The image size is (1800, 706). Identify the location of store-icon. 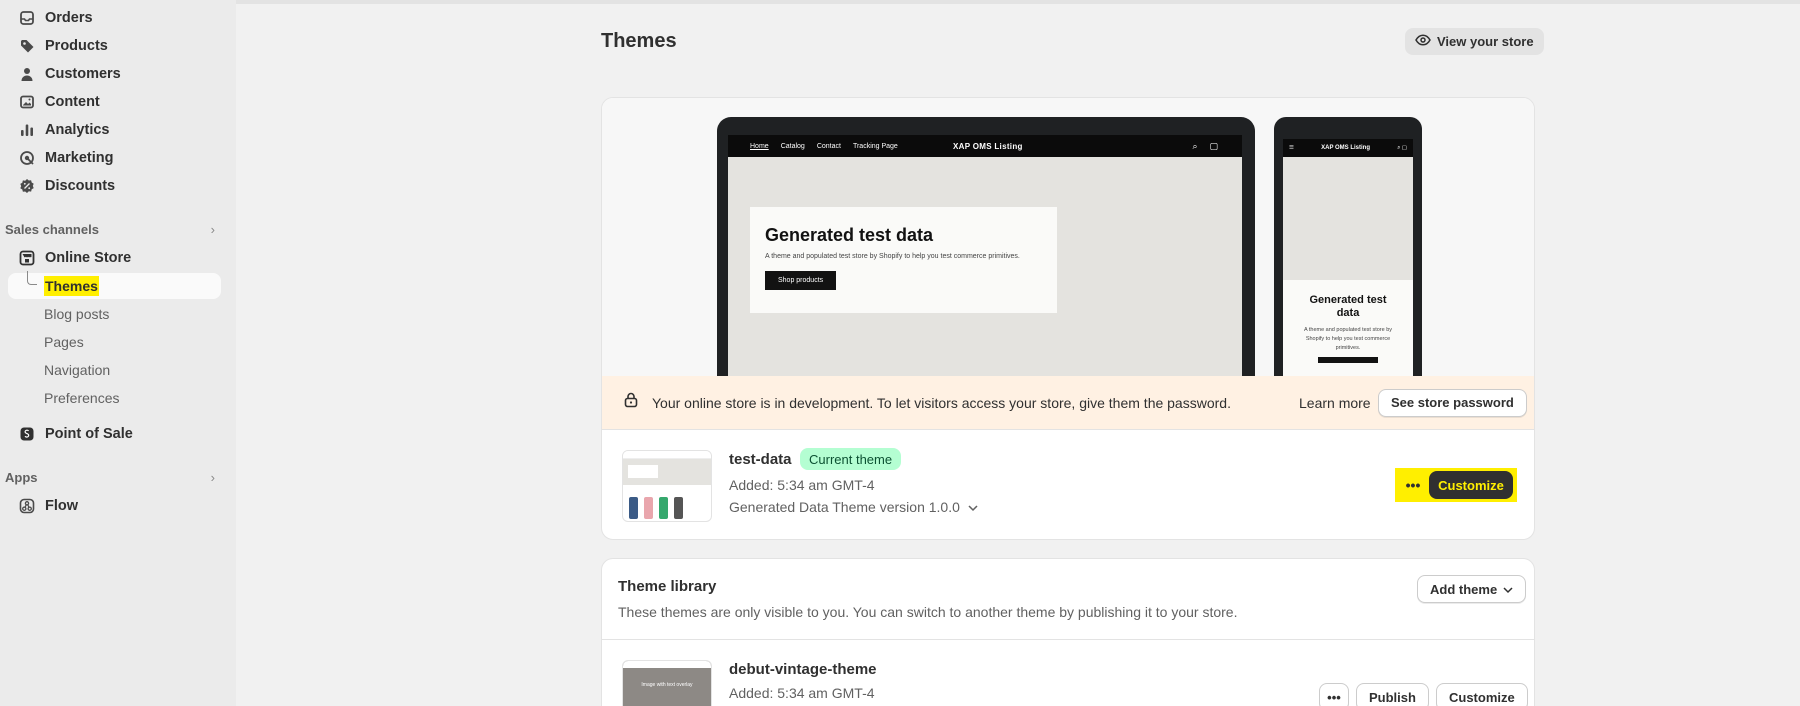
(27, 258).